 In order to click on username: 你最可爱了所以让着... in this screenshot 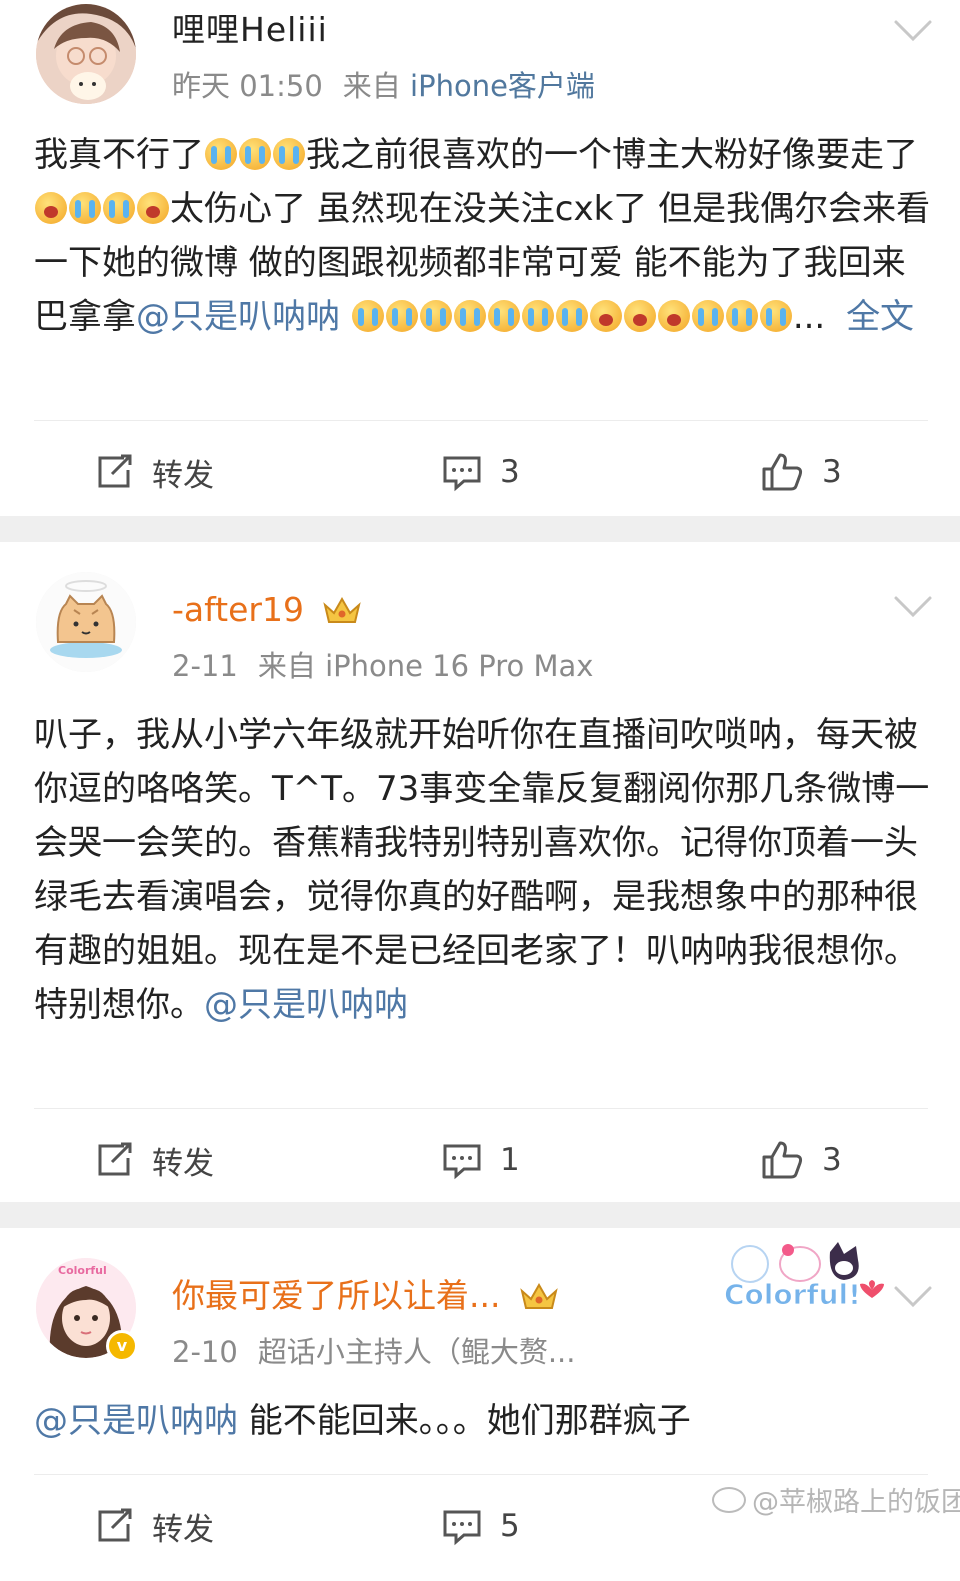, I will do `click(365, 1296)`.